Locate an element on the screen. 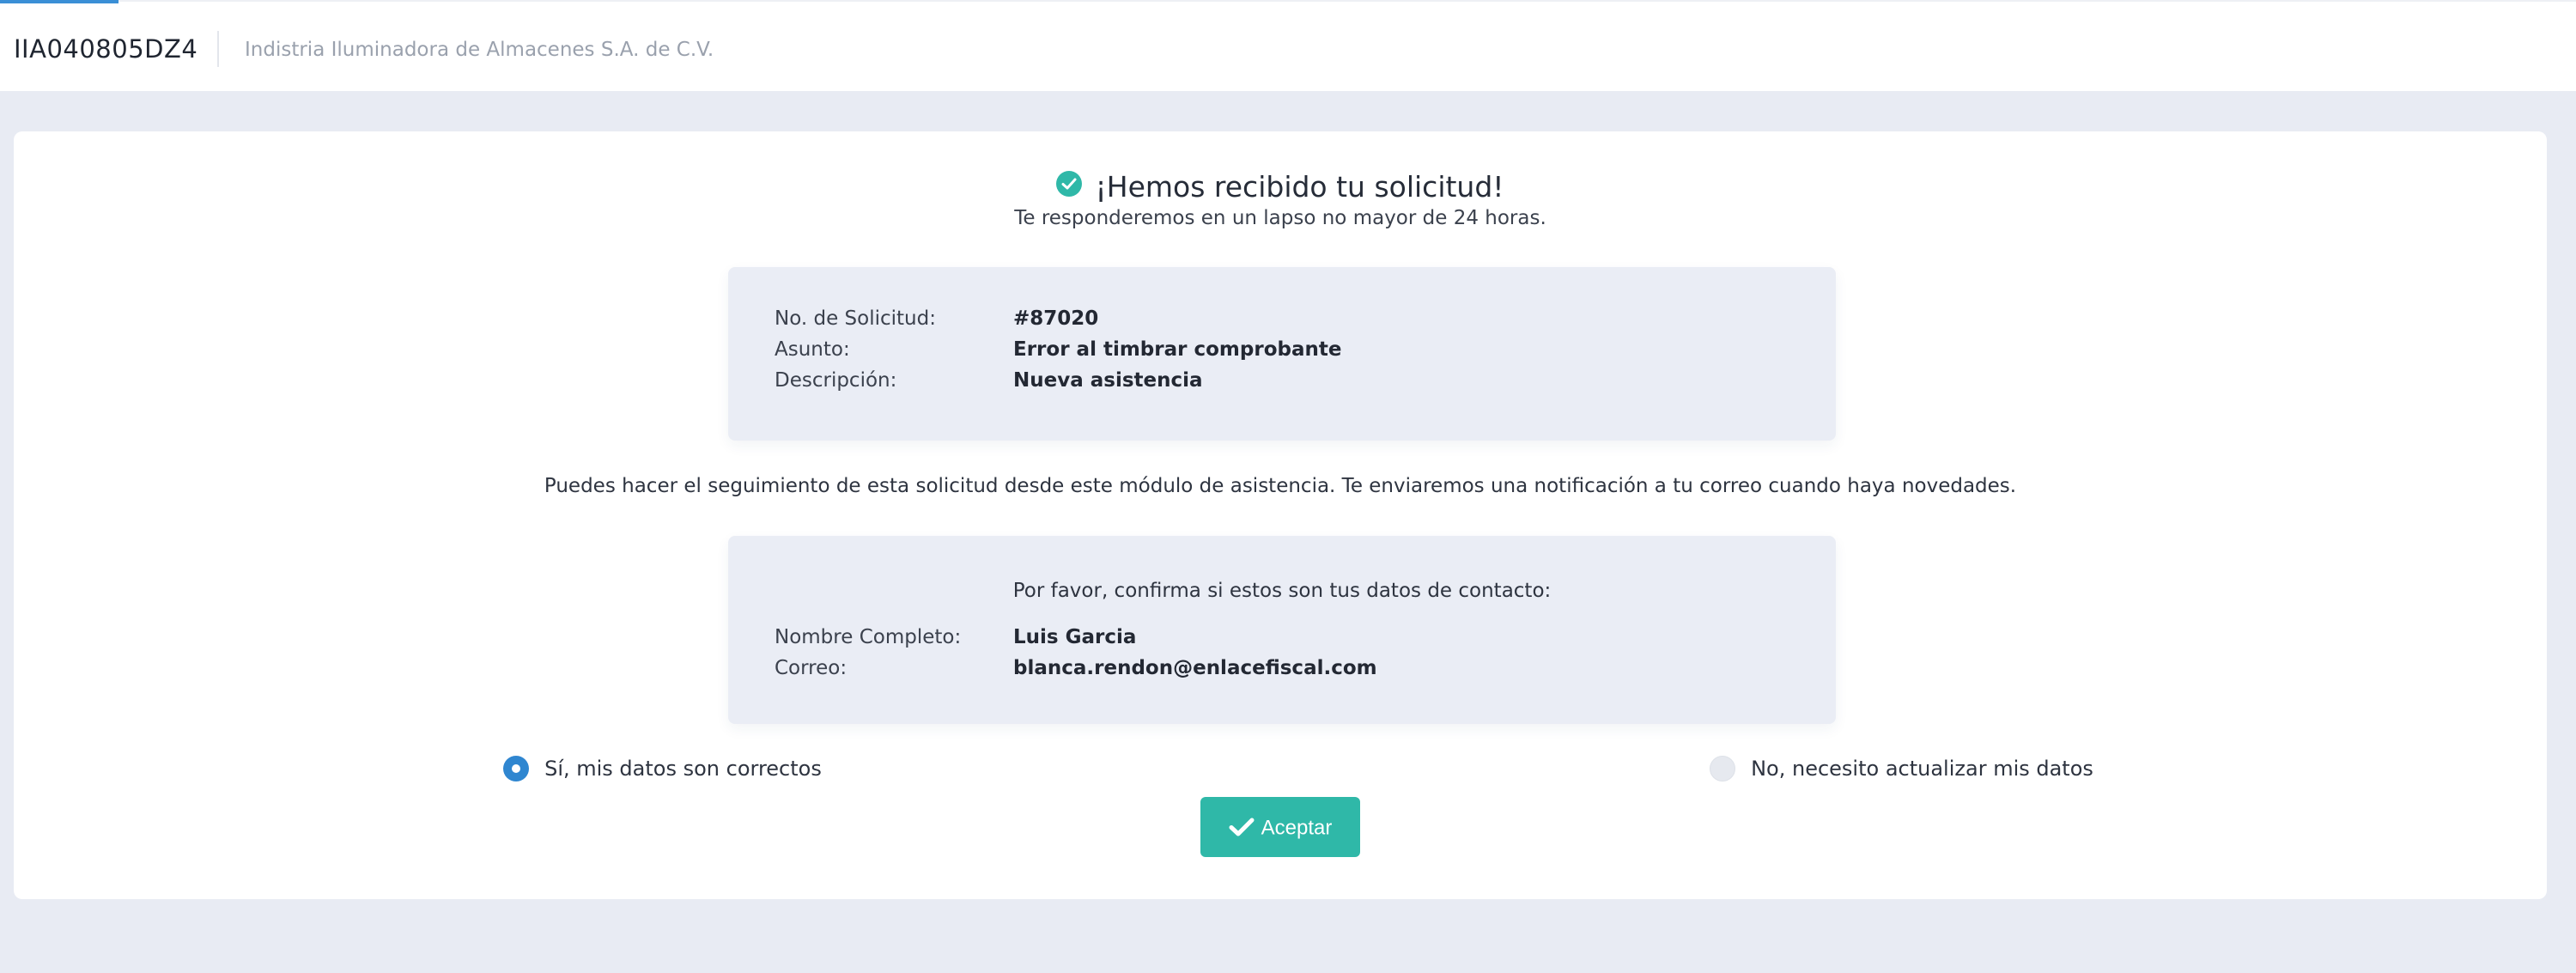 The image size is (2576, 973). request-number-row: No. de Solicitud: #87020 is located at coordinates (936, 318).